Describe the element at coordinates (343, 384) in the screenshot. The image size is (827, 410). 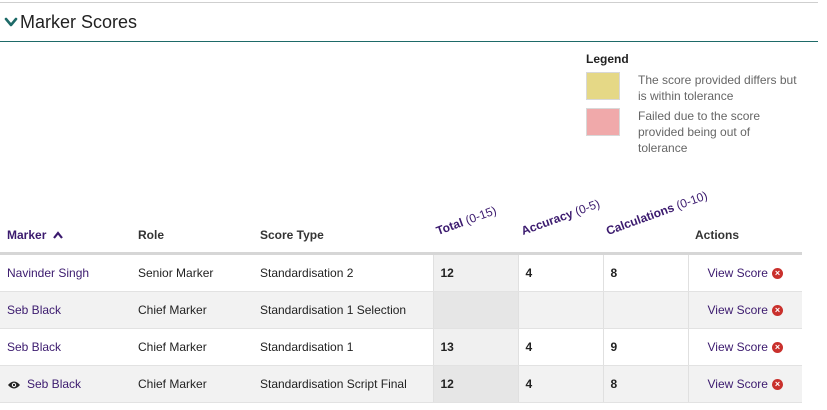
I see `score-type-cell: Standardisation Script Final` at that location.